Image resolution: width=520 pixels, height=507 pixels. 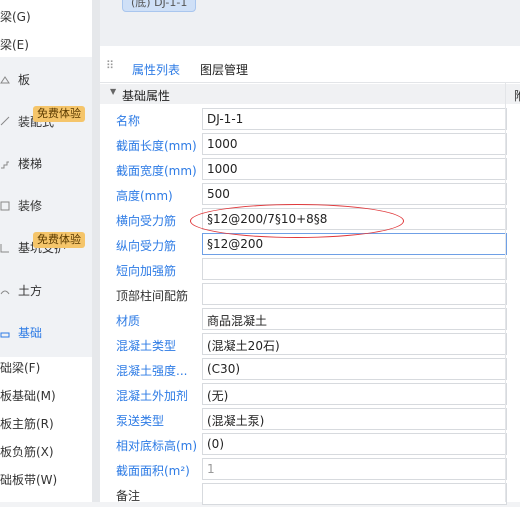 I want to click on property-label: 顶部柱间配筋, so click(x=152, y=296).